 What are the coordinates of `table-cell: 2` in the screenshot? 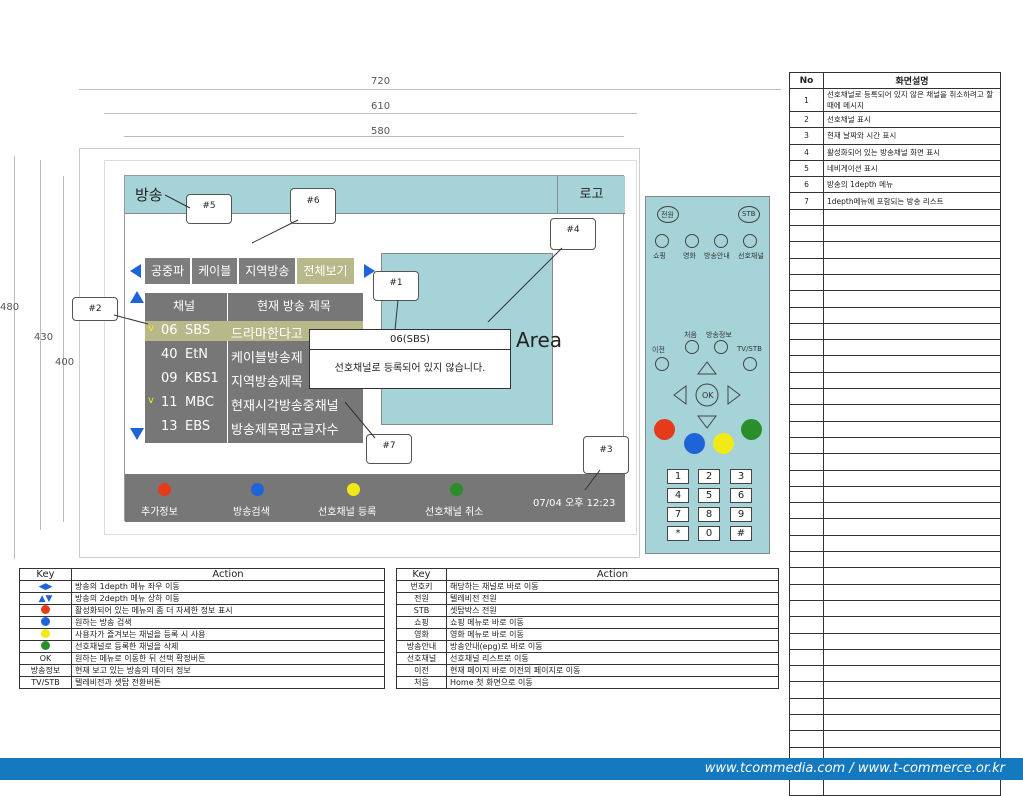 It's located at (806, 119).